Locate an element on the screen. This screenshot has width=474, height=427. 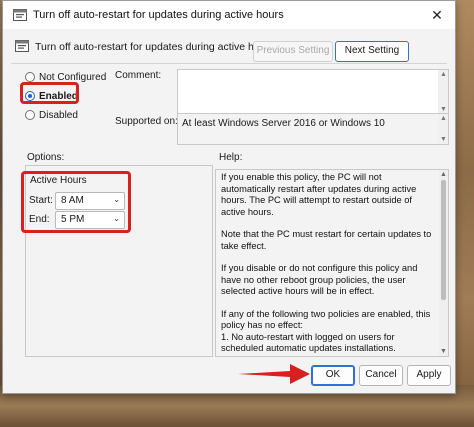
comment-textarea: ▲ ▼ is located at coordinates (313, 92).